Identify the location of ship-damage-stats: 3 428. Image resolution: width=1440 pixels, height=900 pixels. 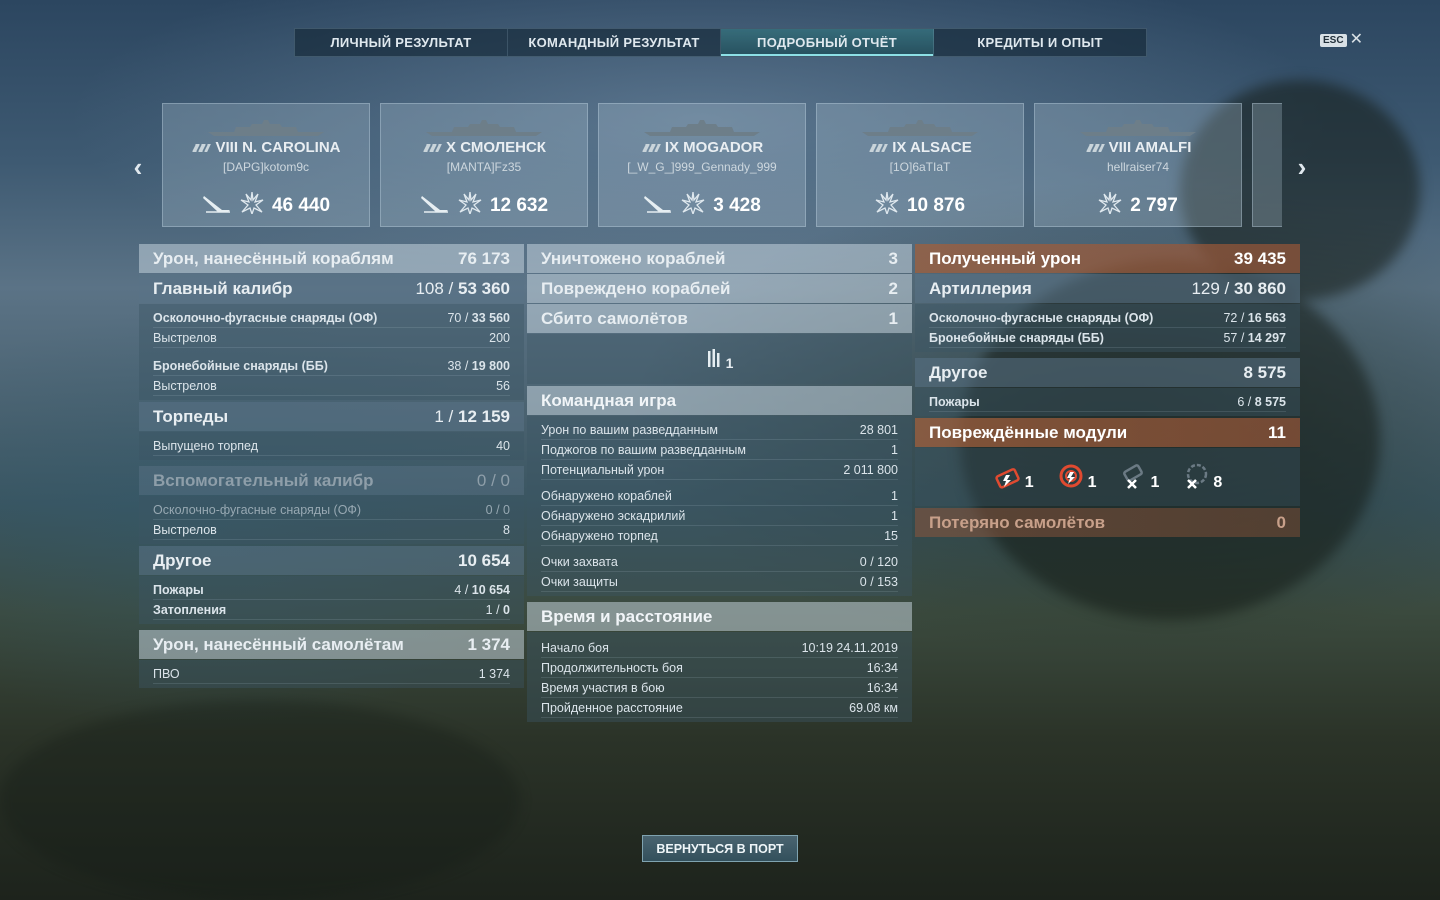
(702, 205).